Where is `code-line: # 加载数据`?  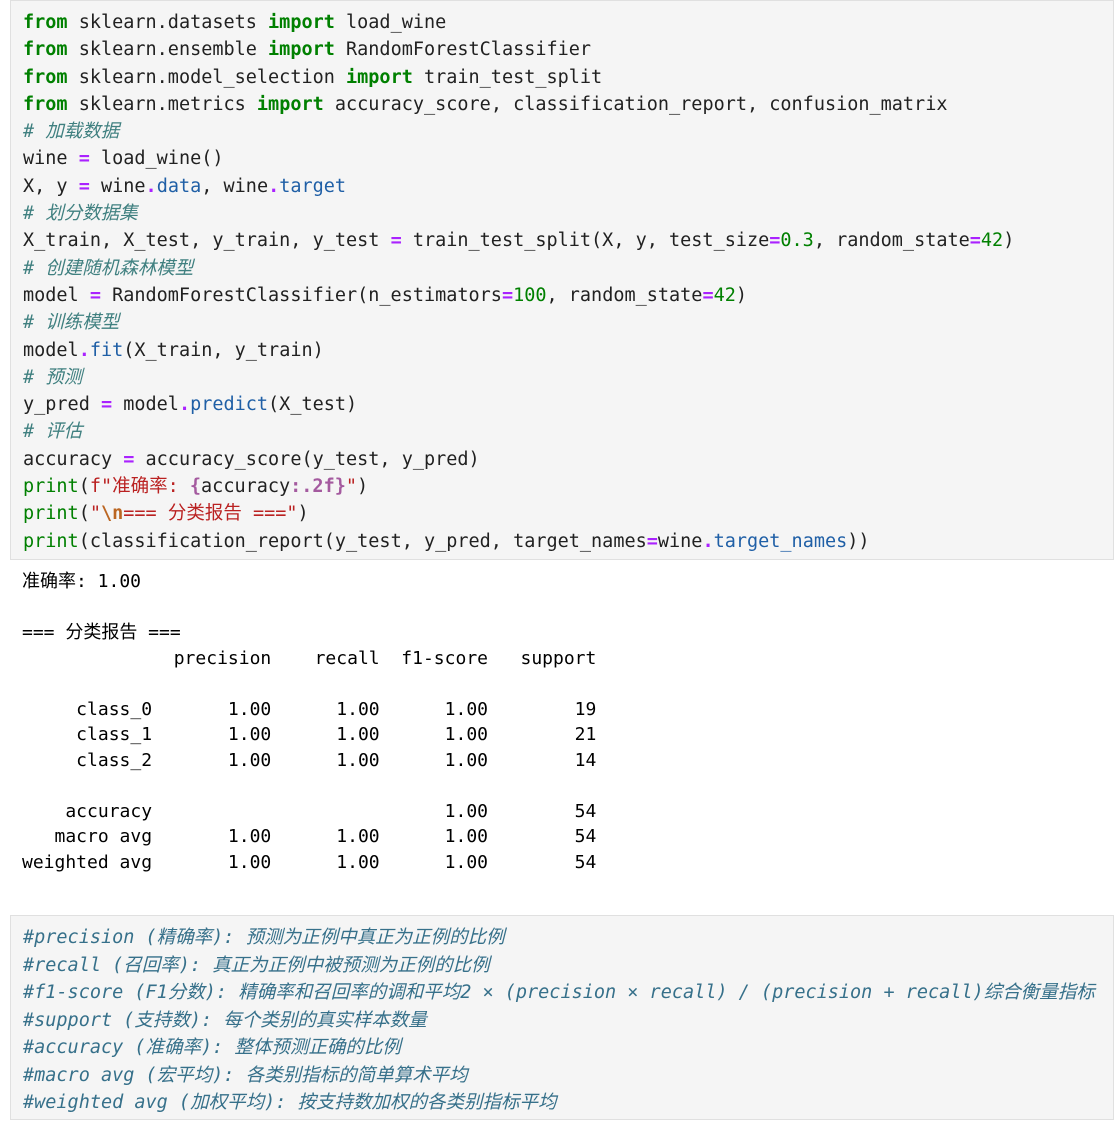
code-line: # 加载数据 is located at coordinates (518, 131).